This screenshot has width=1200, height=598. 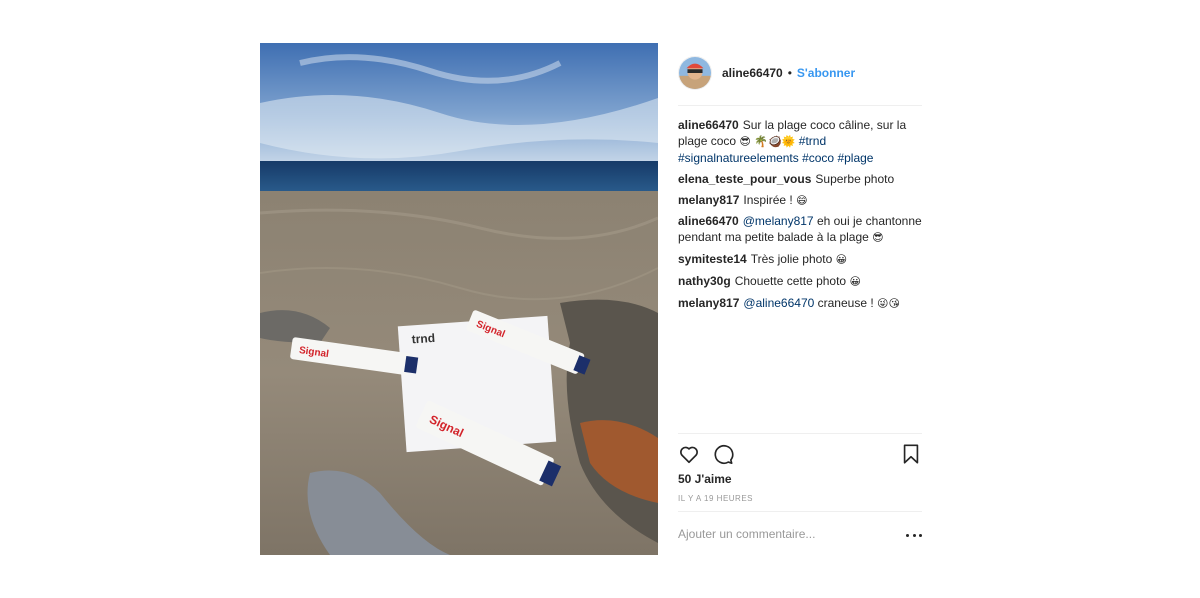 I want to click on comment-item: melany817 Inspirée ! 😄, so click(x=800, y=200).